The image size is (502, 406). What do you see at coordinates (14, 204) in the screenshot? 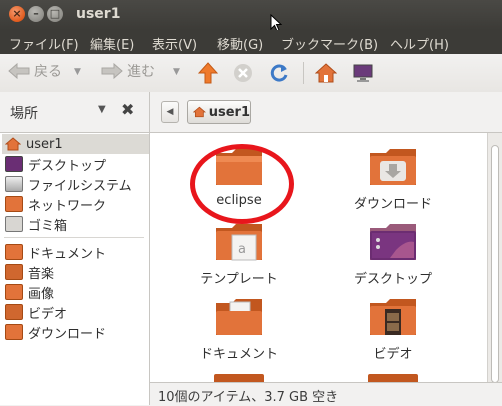
I see `network-icon` at bounding box center [14, 204].